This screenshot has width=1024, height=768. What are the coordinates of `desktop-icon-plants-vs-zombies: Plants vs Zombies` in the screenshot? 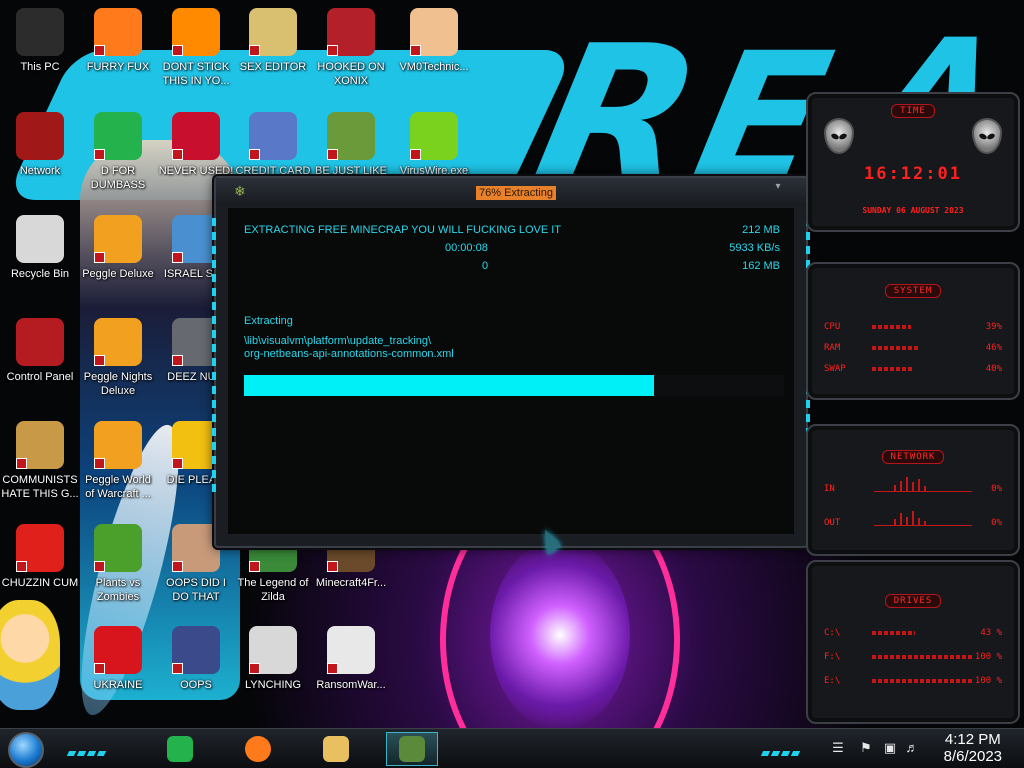 It's located at (118, 568).